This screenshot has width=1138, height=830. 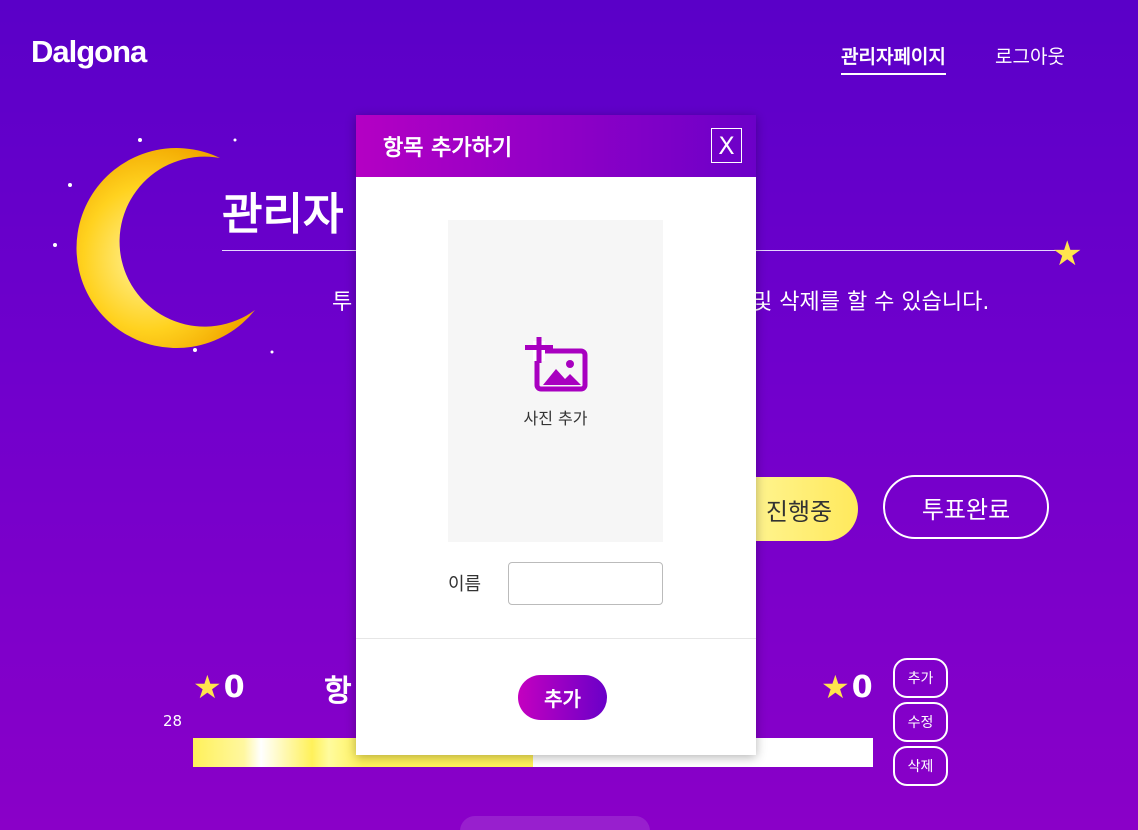 What do you see at coordinates (920, 766) in the screenshot?
I see `delete-item-button: 삭제` at bounding box center [920, 766].